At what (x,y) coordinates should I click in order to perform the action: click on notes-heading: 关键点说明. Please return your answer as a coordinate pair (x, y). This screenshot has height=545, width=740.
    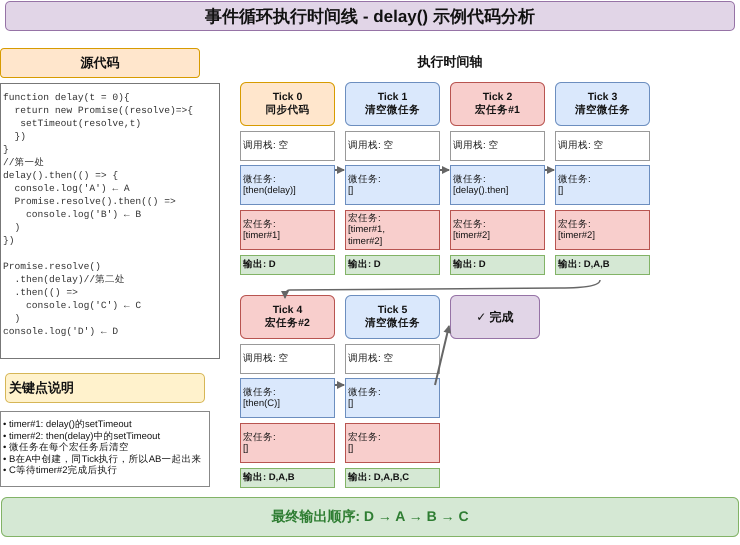
    Looking at the image, I should click on (105, 388).